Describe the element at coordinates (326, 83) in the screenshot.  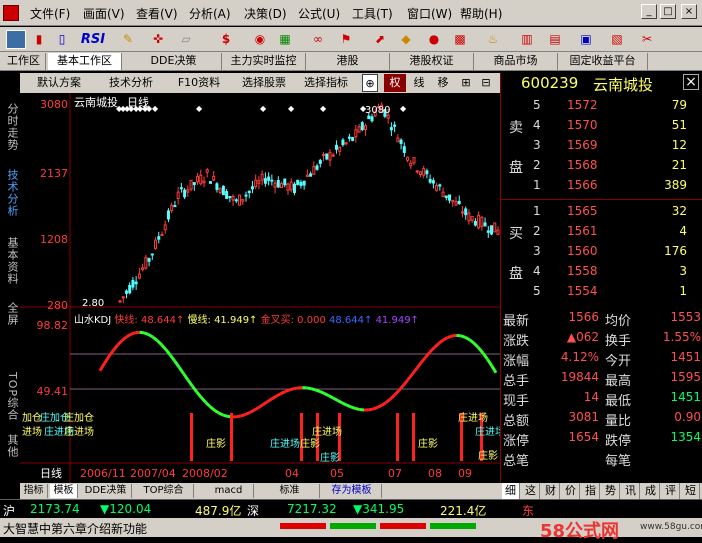
I see `select-indicator-button: 选择指标` at that location.